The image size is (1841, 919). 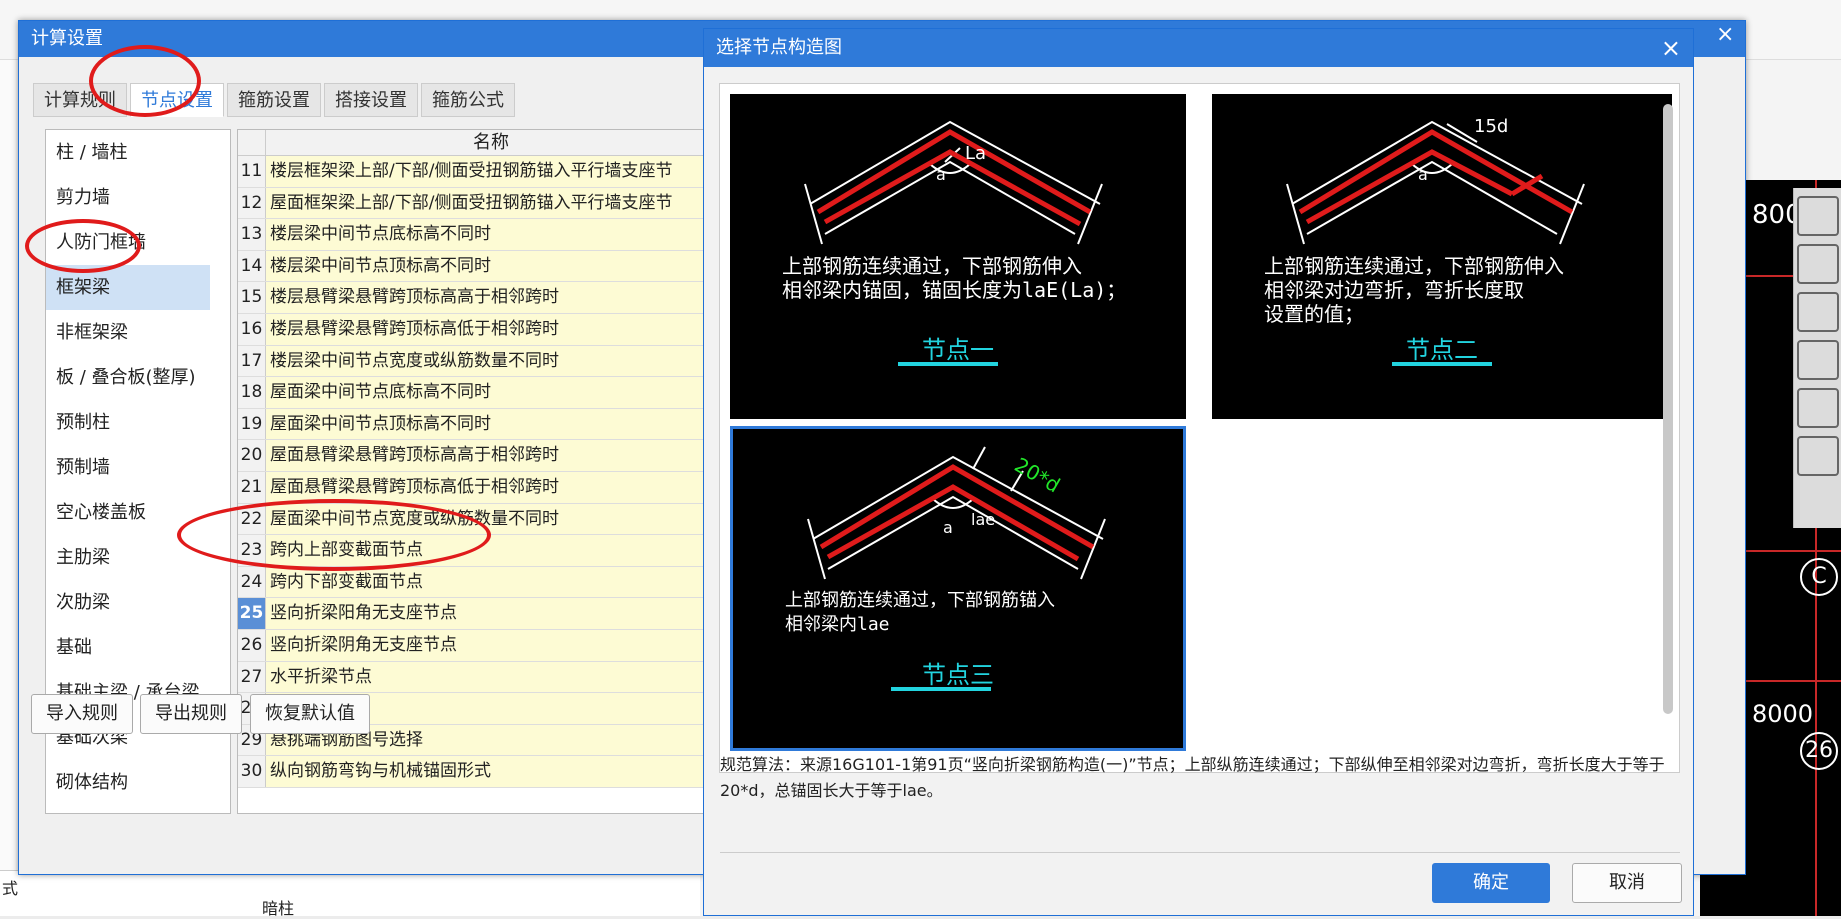 I want to click on category-item: 剪力墙, so click(x=138, y=197).